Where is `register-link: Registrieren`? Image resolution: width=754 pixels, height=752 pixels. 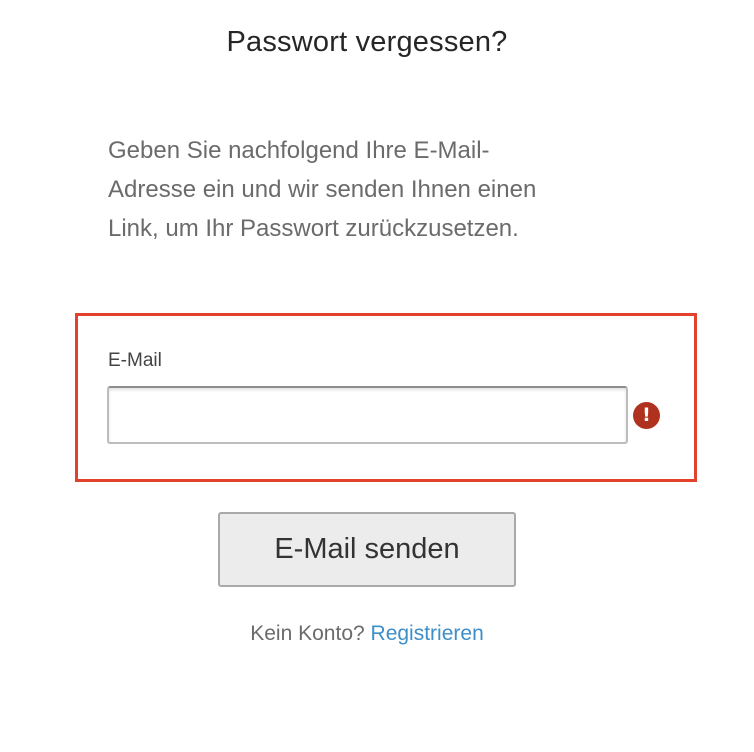 register-link: Registrieren is located at coordinates (427, 633).